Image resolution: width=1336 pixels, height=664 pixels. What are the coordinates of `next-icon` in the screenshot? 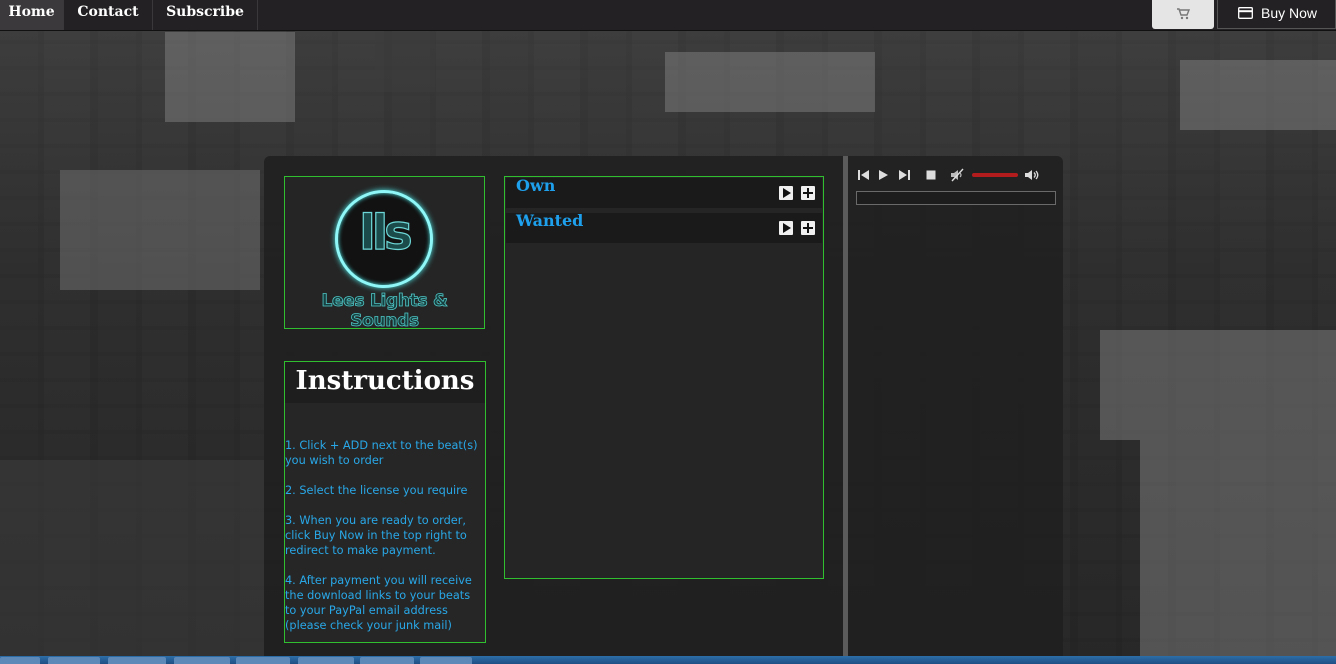 It's located at (904, 175).